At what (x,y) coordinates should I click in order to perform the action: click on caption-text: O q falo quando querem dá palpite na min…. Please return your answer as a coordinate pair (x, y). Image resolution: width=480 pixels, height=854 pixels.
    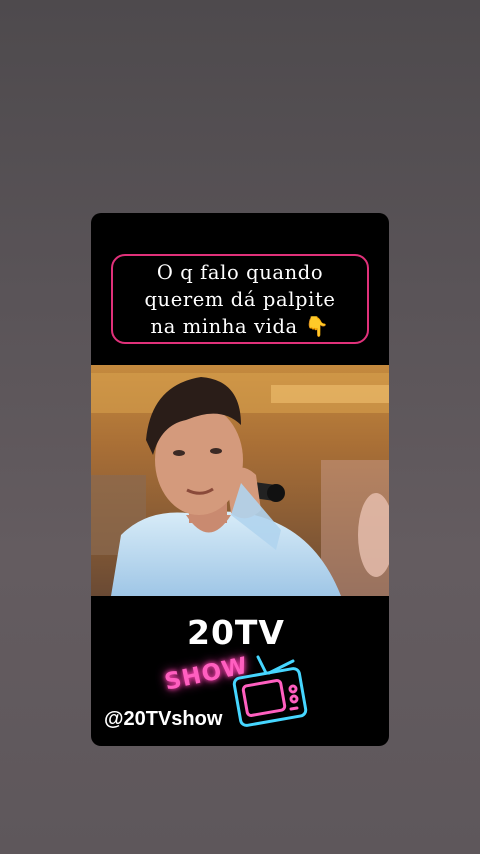
    Looking at the image, I should click on (240, 299).